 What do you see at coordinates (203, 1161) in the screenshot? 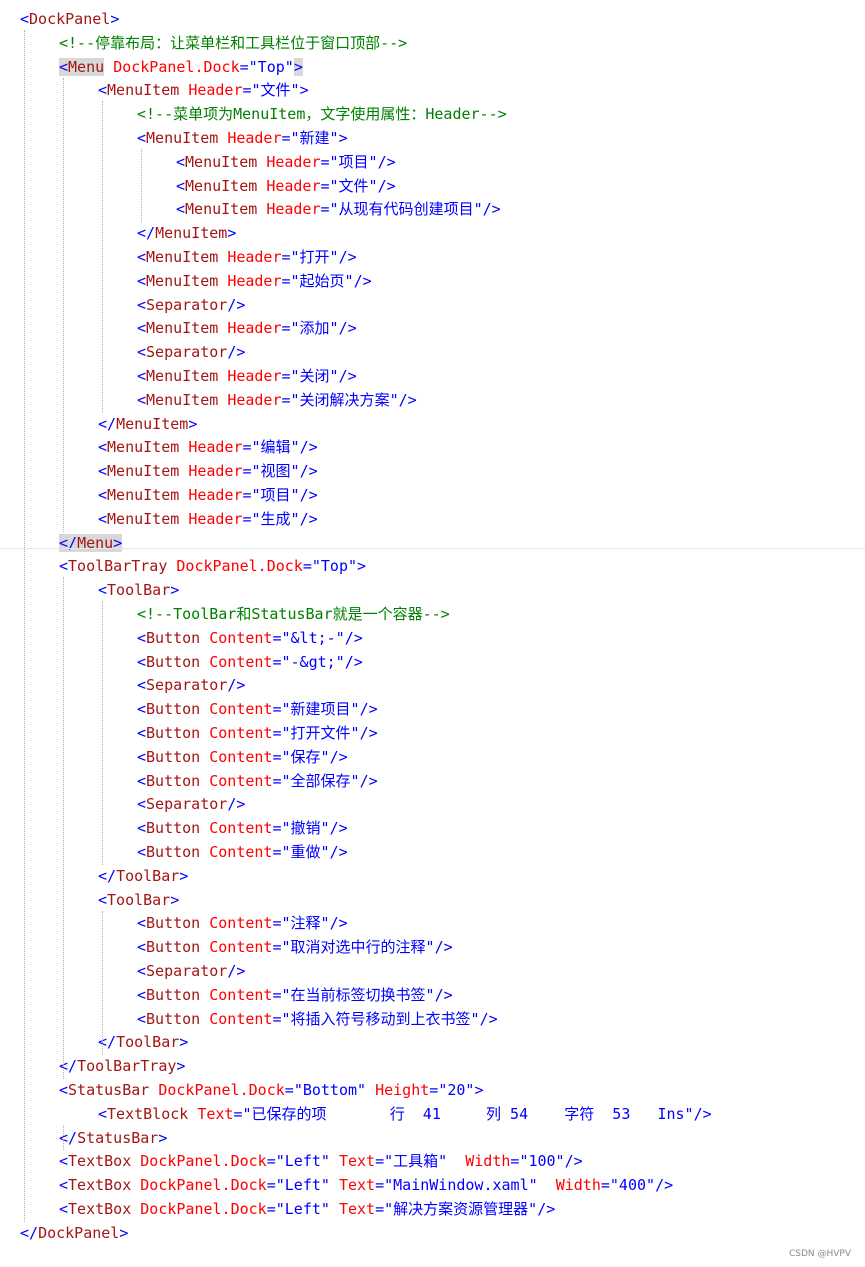
I see `code-token: DockPanel.Dock` at bounding box center [203, 1161].